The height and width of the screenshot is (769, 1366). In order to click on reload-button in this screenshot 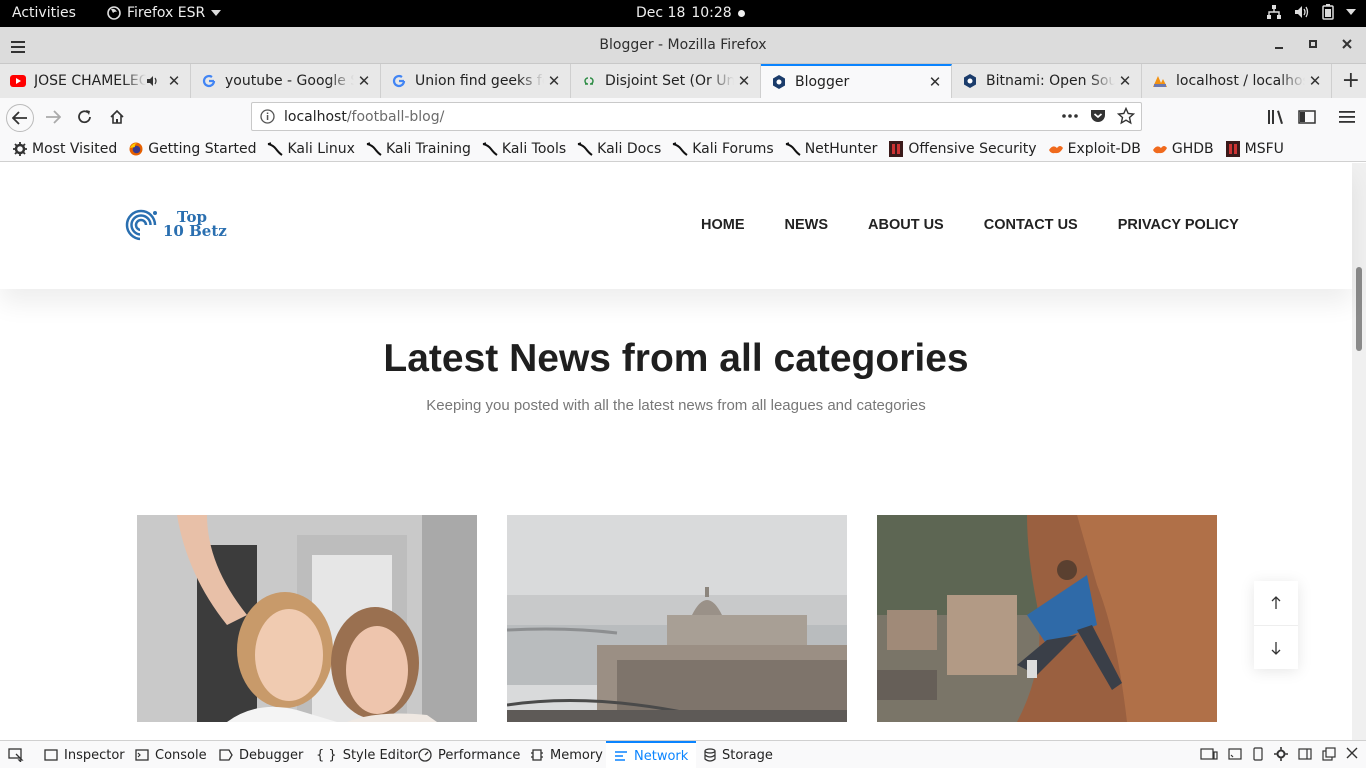, I will do `click(85, 117)`.